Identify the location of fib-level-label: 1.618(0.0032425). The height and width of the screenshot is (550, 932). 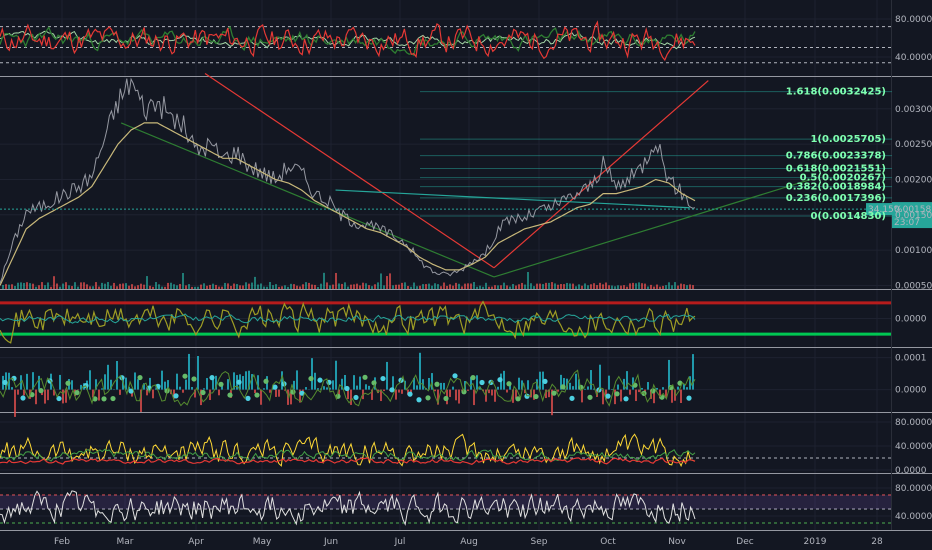
(836, 92).